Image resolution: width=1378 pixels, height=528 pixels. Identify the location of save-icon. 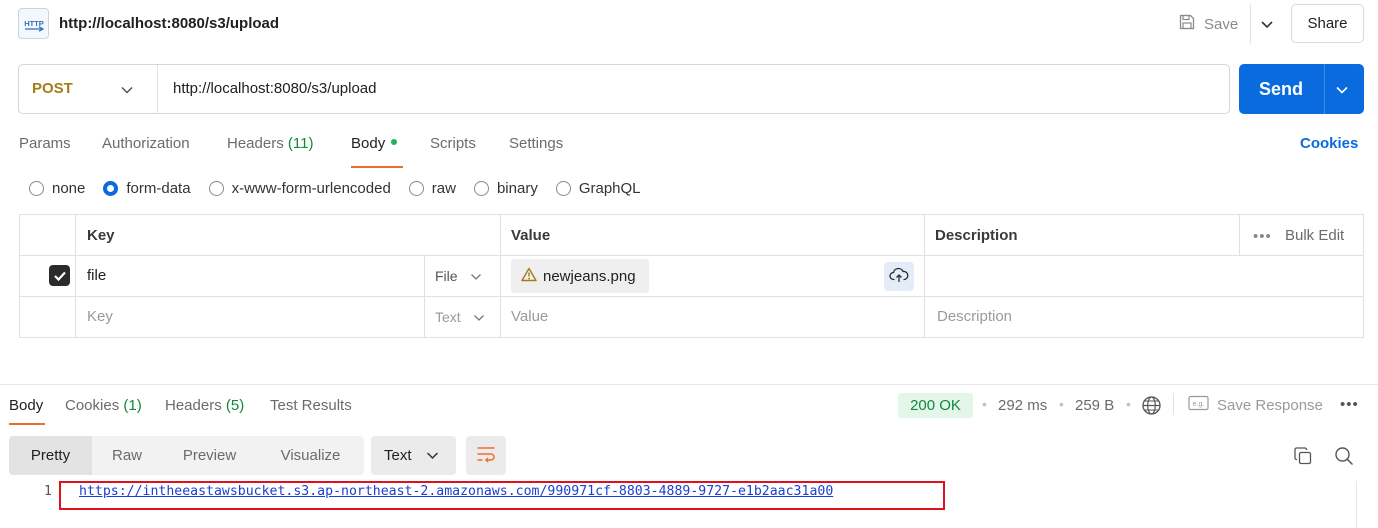
(1187, 24).